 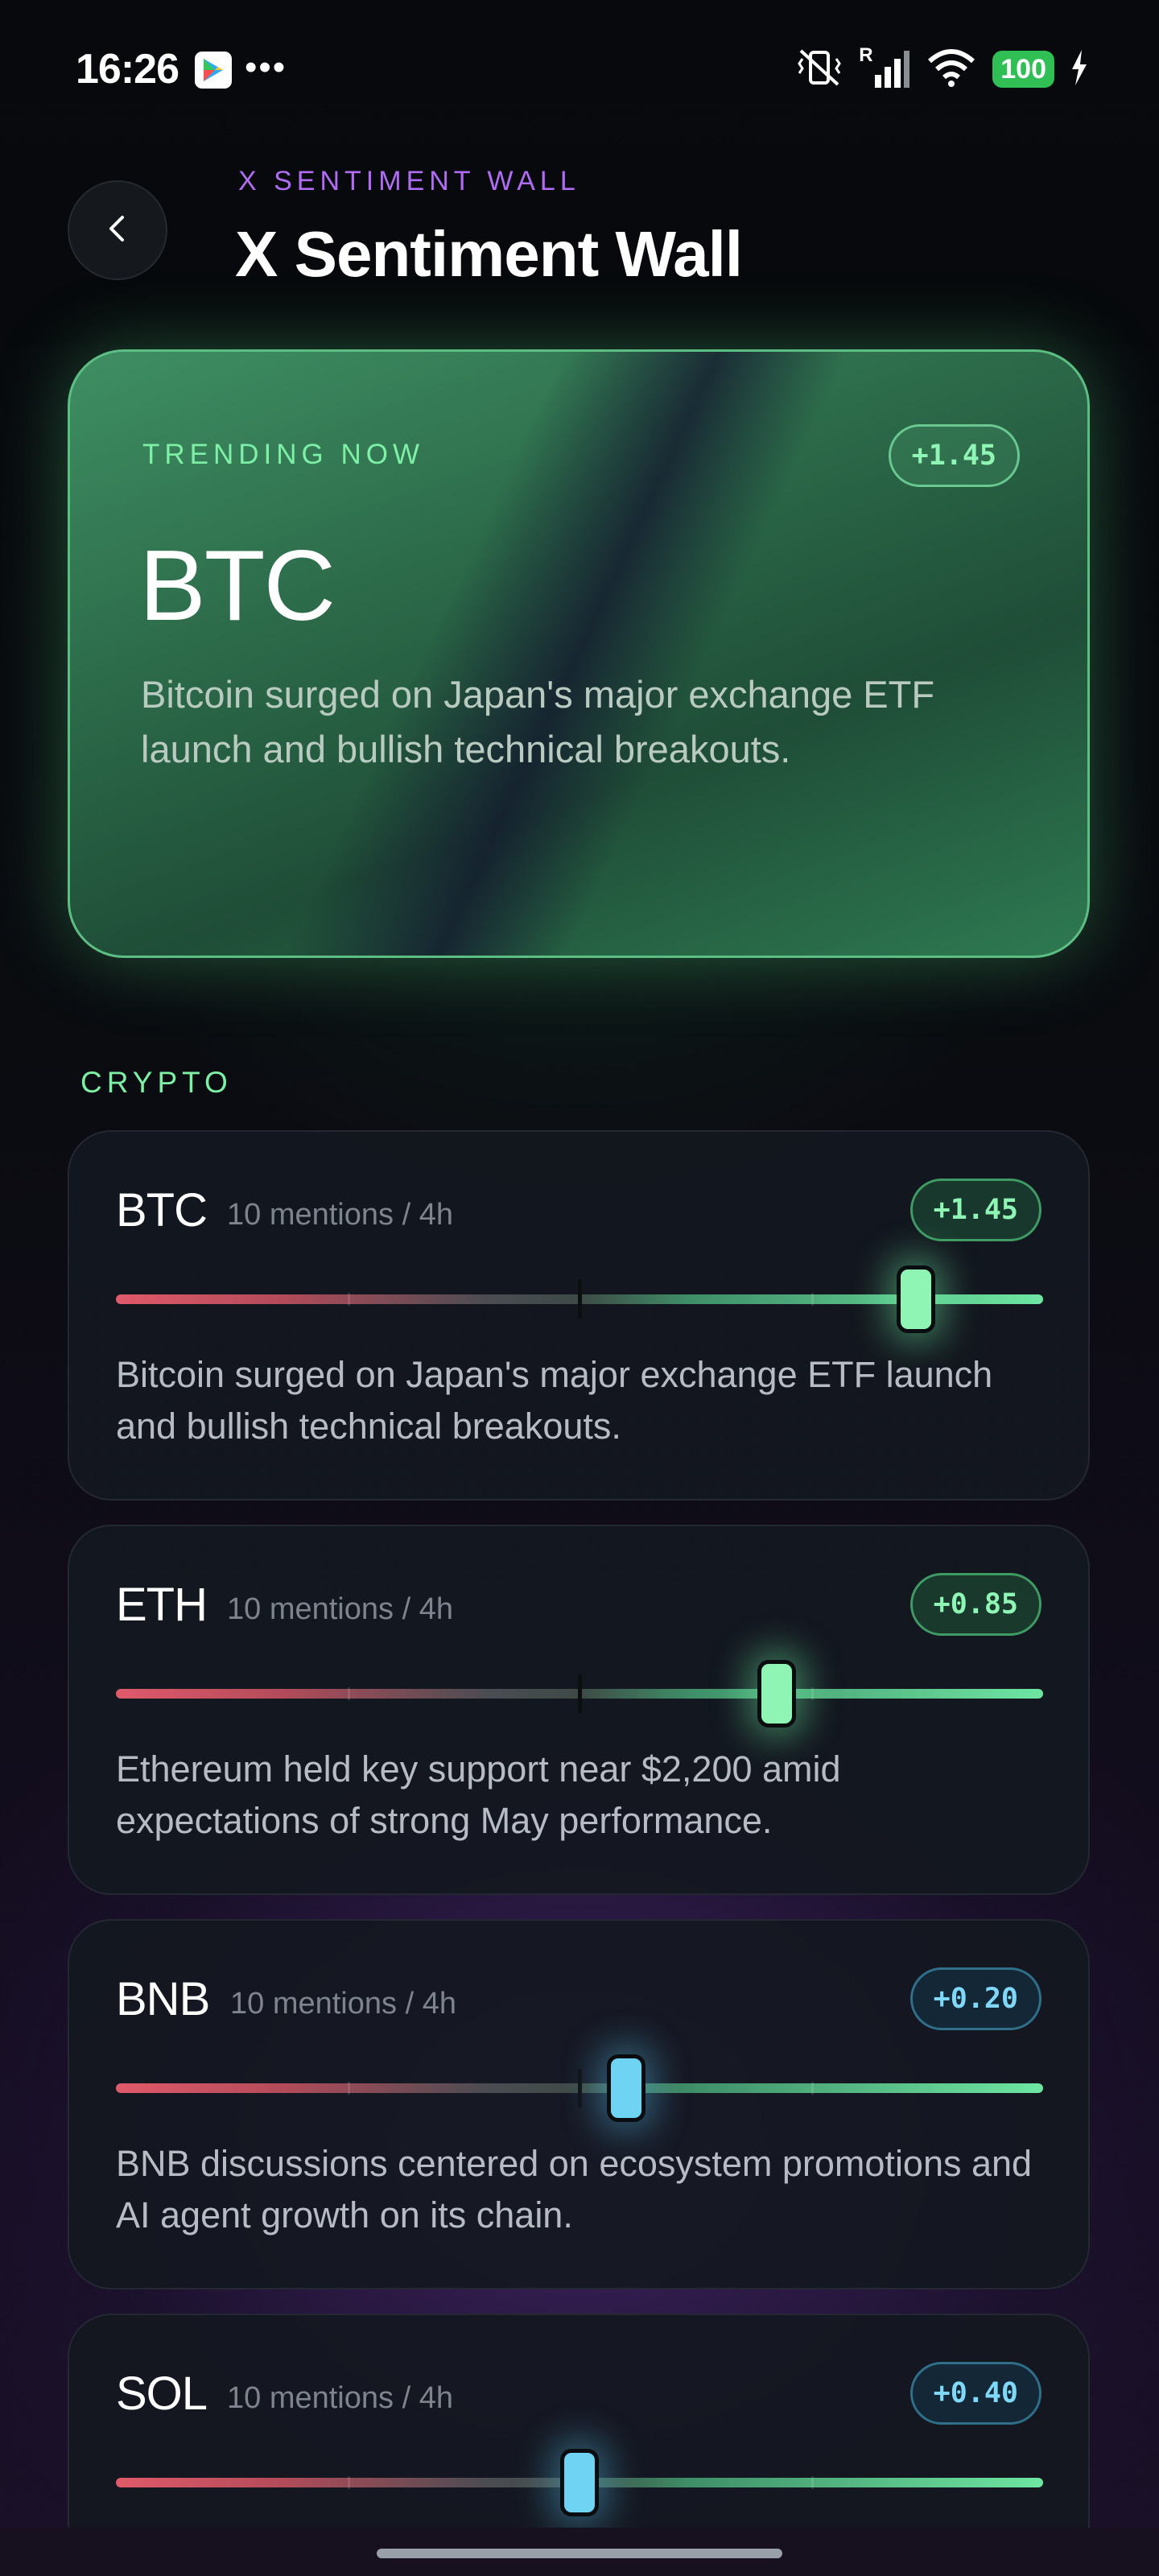 What do you see at coordinates (884, 67) in the screenshot?
I see `signal-icon: R` at bounding box center [884, 67].